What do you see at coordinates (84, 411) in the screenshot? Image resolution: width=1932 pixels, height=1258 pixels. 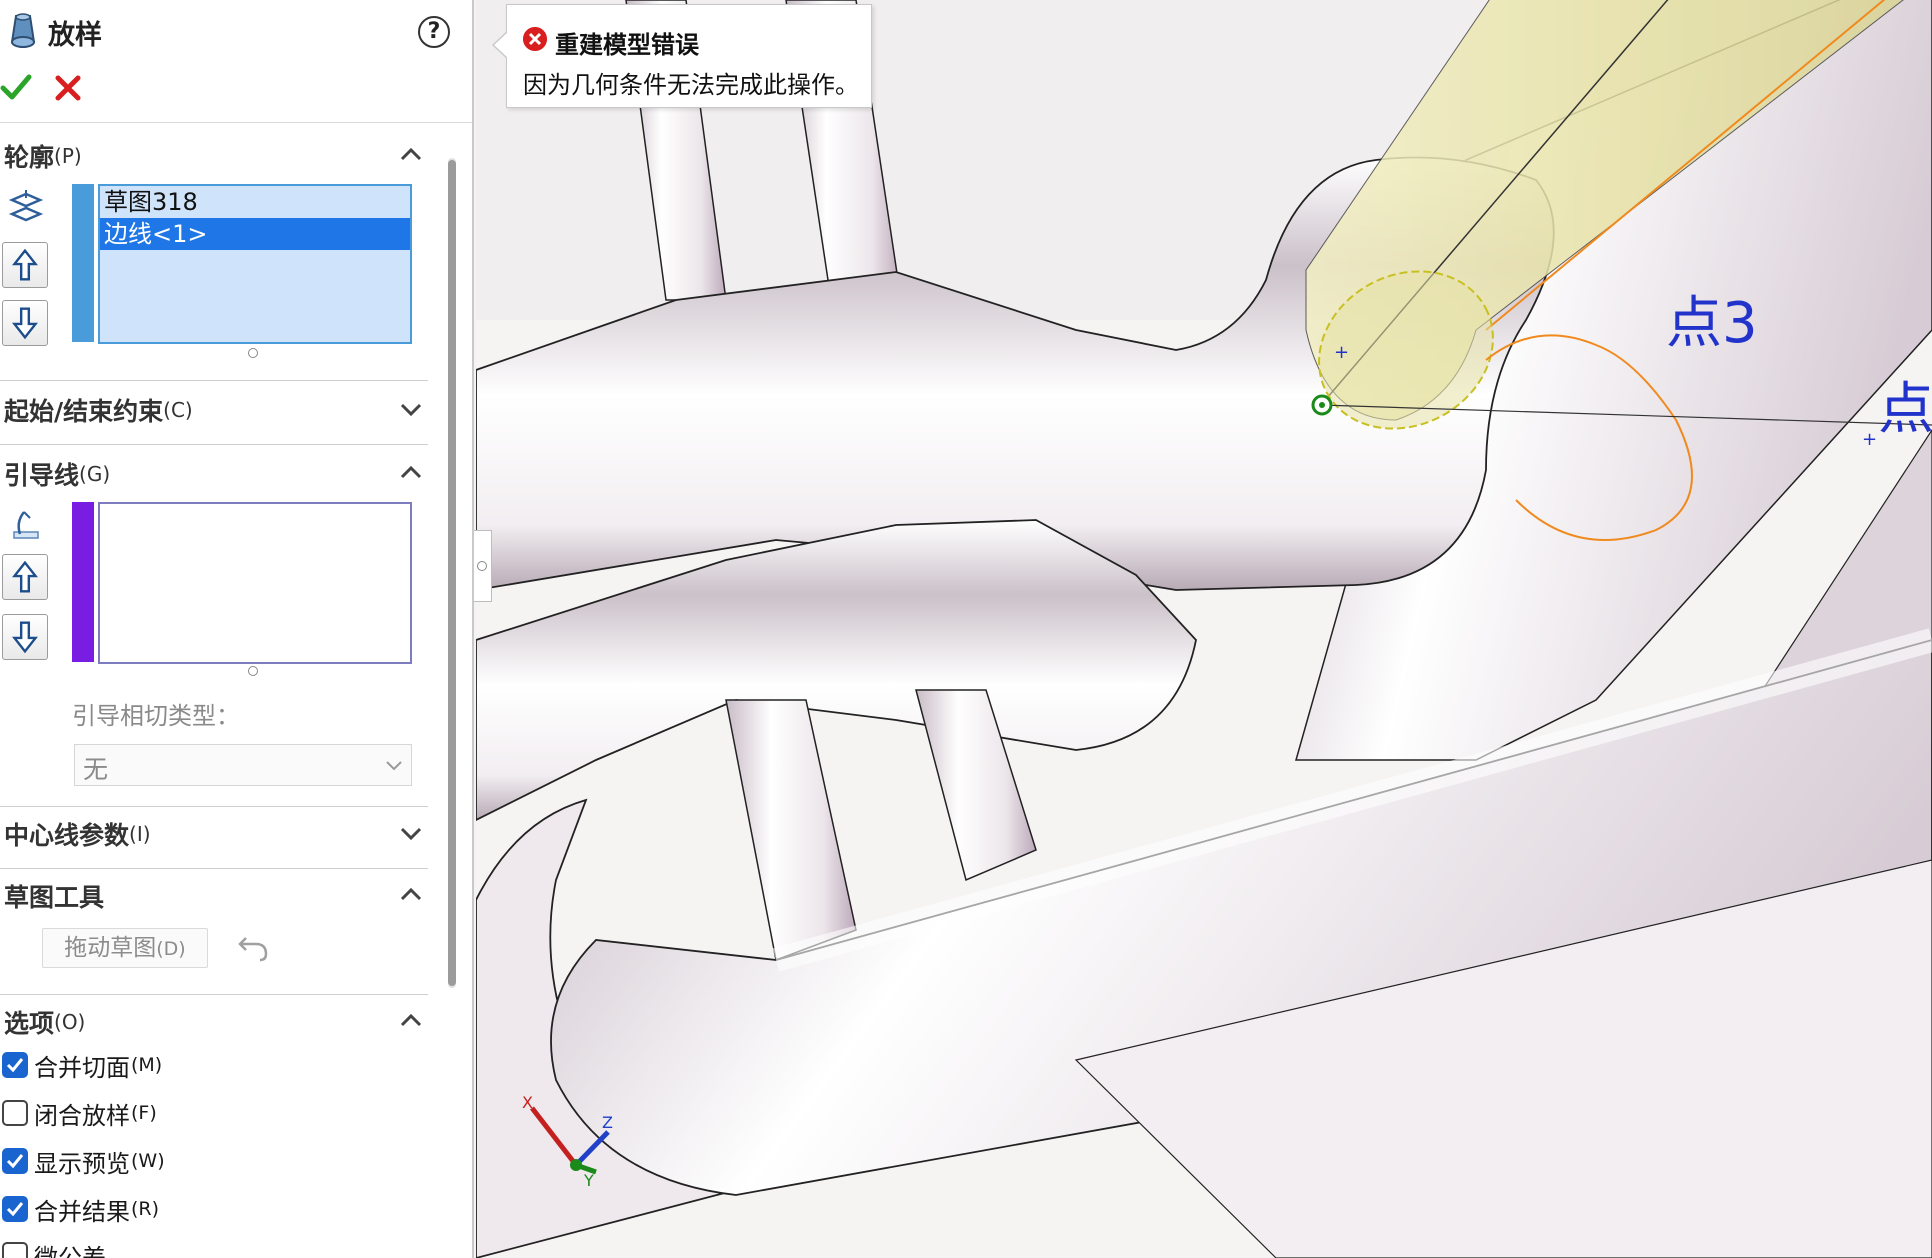 I see `section-title-start-end: 起始/结束约束` at bounding box center [84, 411].